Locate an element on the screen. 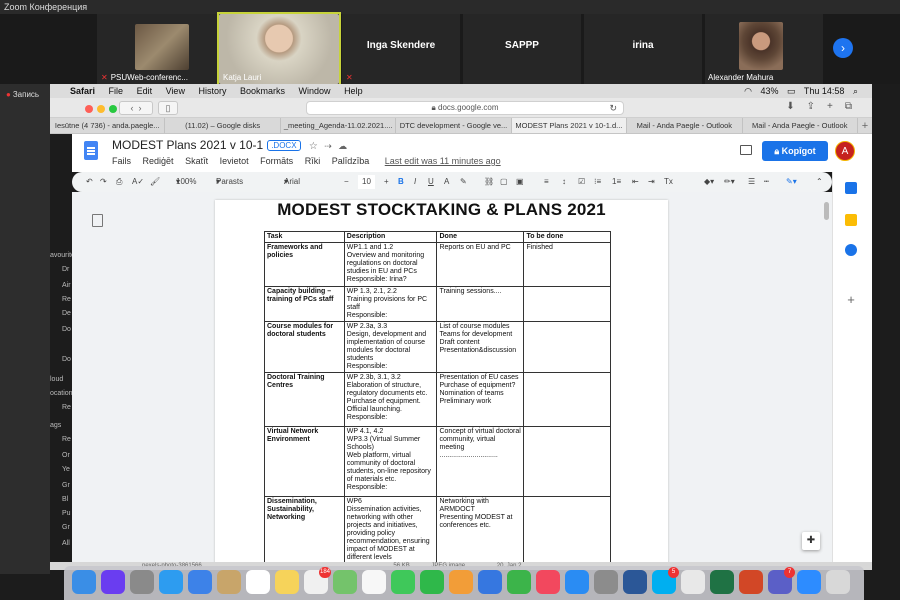 Image resolution: width=900 pixels, height=600 pixels. next-page-arrow-icon: › is located at coordinates (843, 48).